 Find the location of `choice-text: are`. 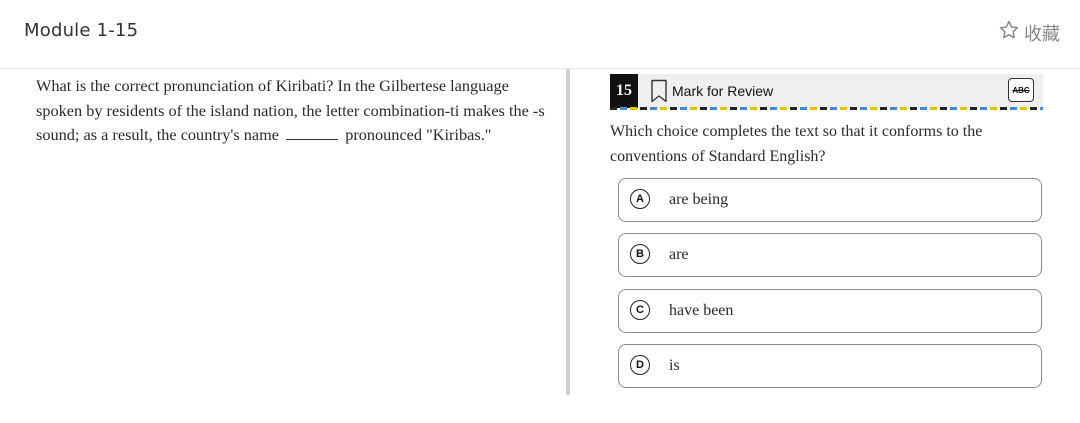

choice-text: are is located at coordinates (679, 254).